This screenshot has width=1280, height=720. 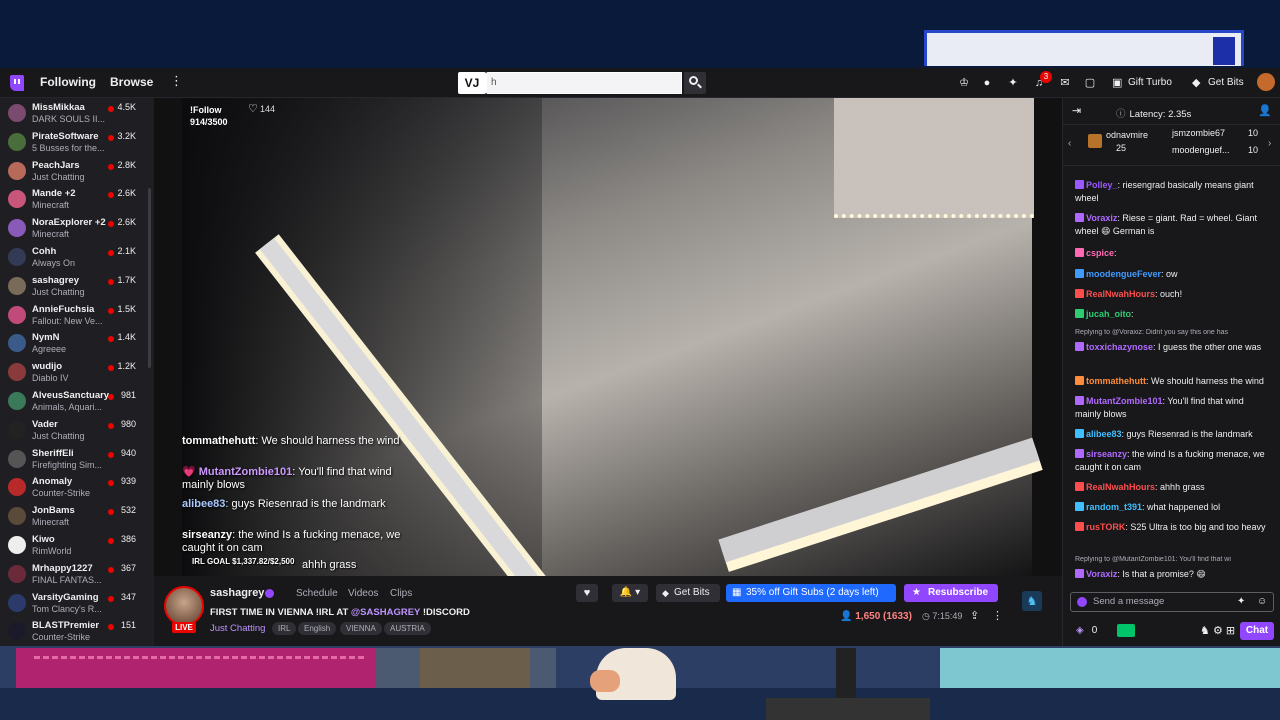 I want to click on chat-username: rusTORK, so click(x=1105, y=527).